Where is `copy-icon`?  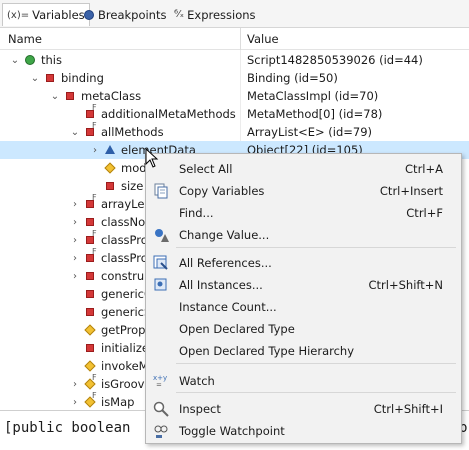 copy-icon is located at coordinates (161, 191).